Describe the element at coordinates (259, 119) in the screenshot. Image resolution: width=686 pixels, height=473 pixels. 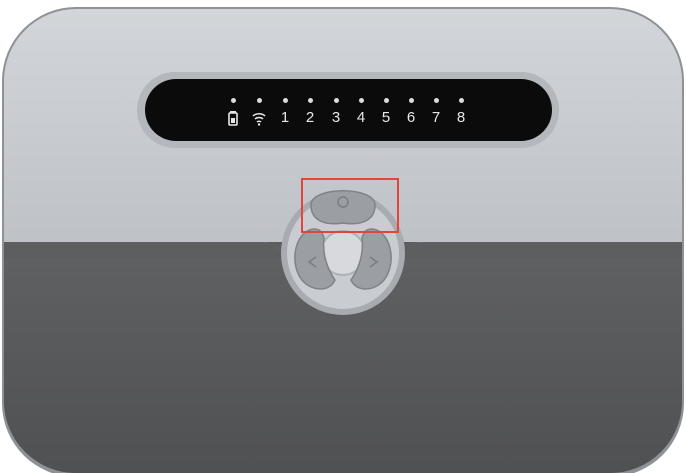
I see `wifi-icon` at that location.